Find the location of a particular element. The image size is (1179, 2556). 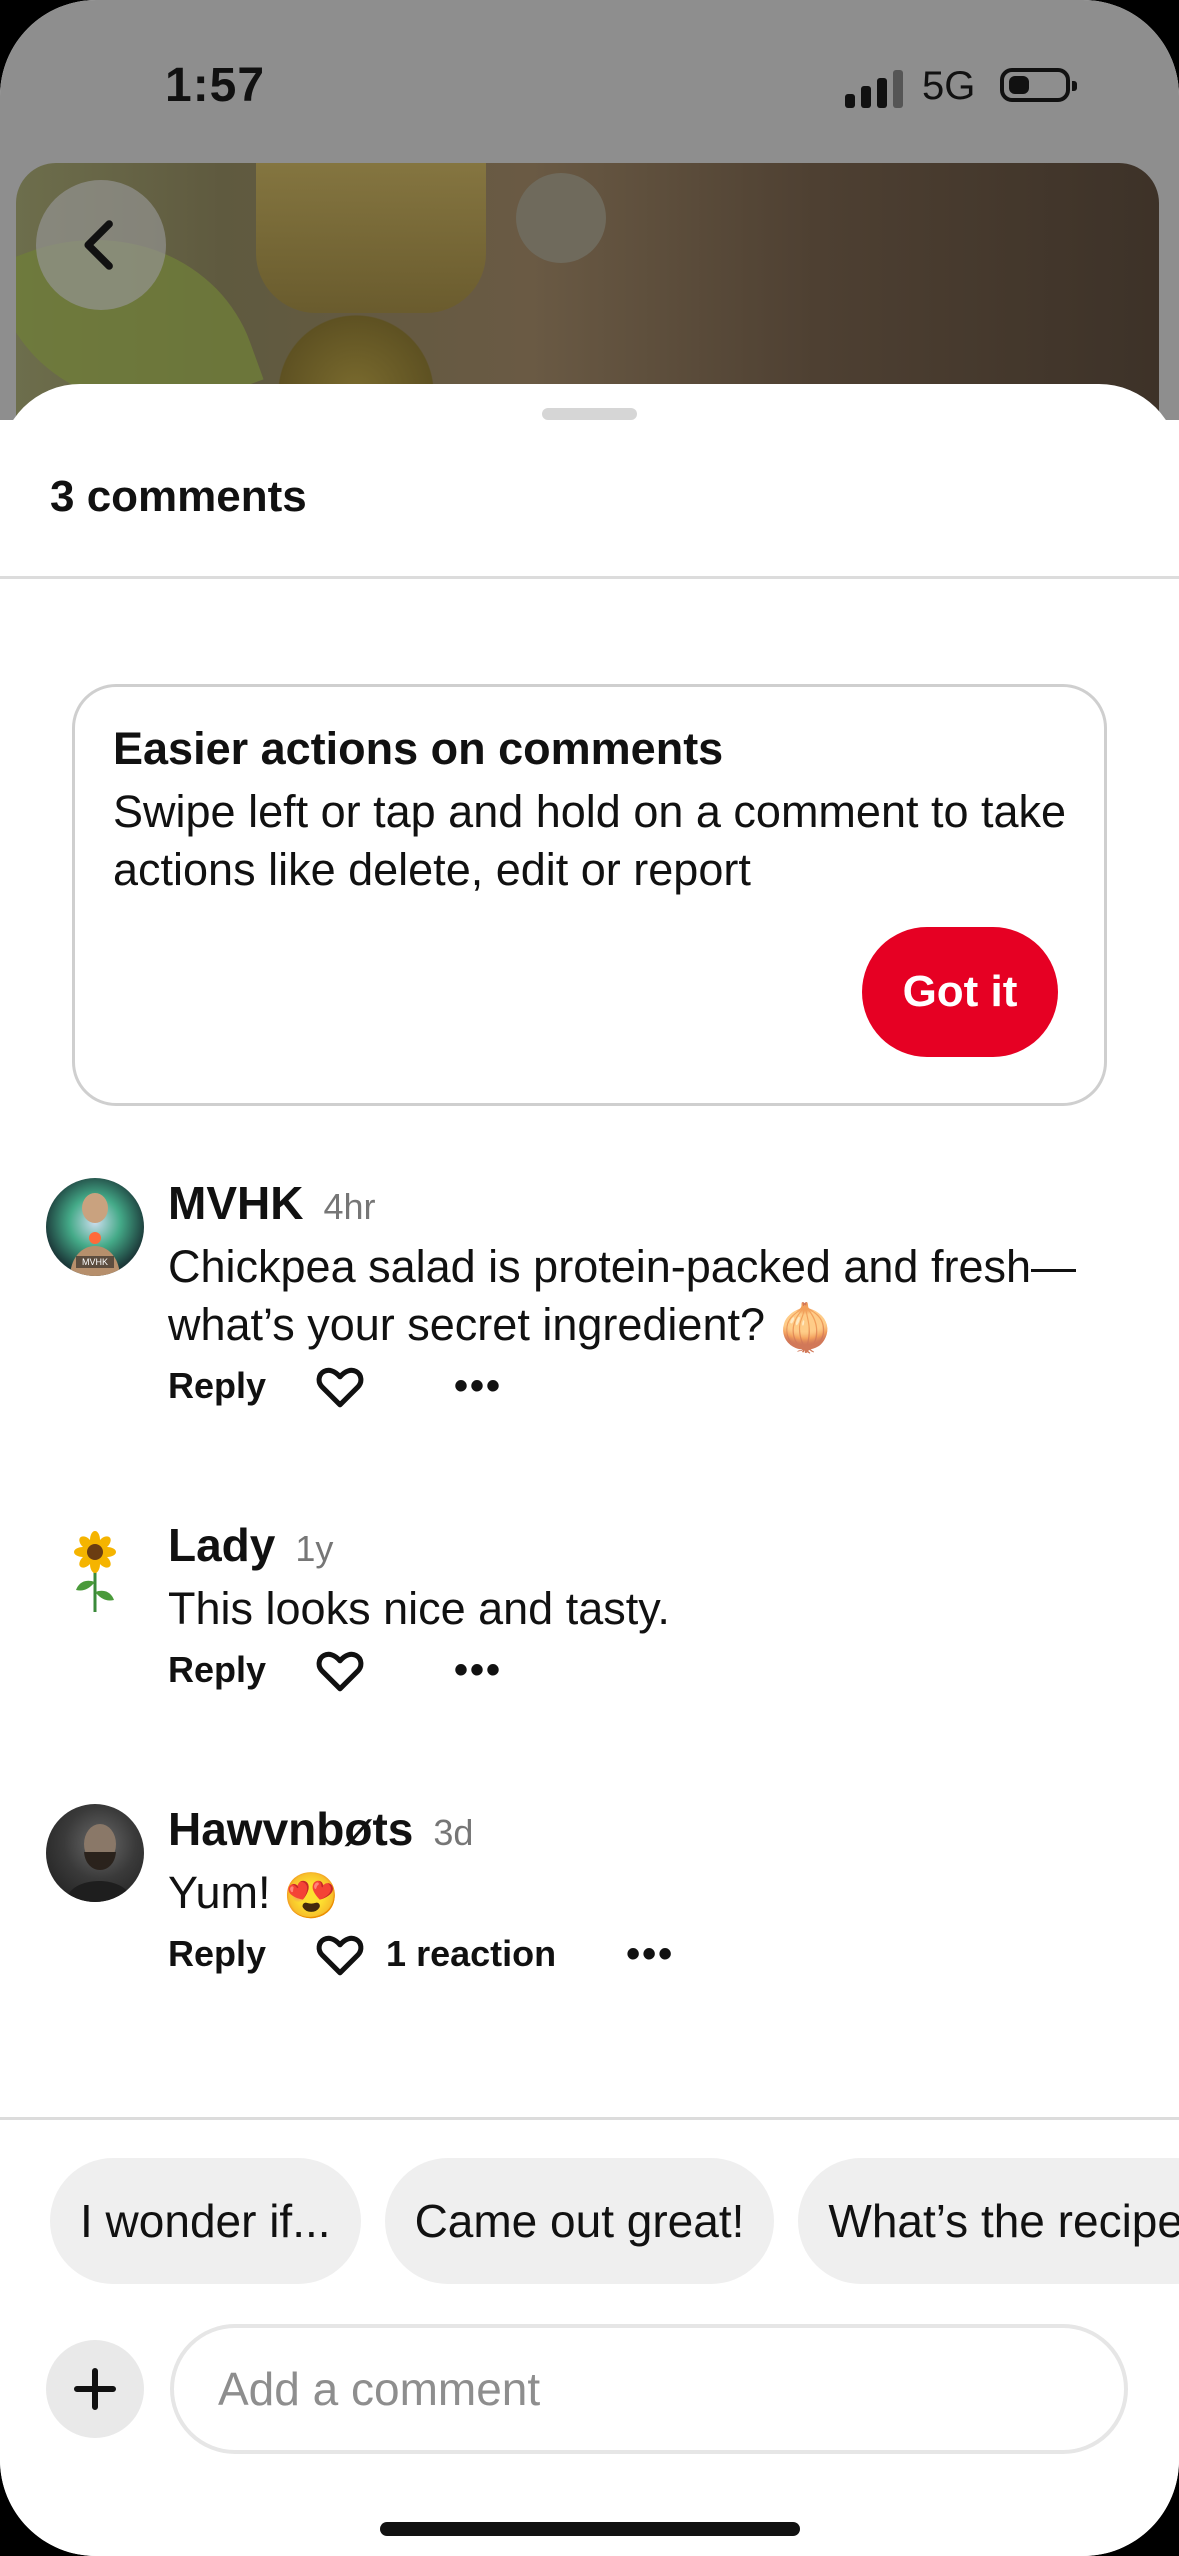

author-name: Hawvnbøts is located at coordinates (290, 1829).